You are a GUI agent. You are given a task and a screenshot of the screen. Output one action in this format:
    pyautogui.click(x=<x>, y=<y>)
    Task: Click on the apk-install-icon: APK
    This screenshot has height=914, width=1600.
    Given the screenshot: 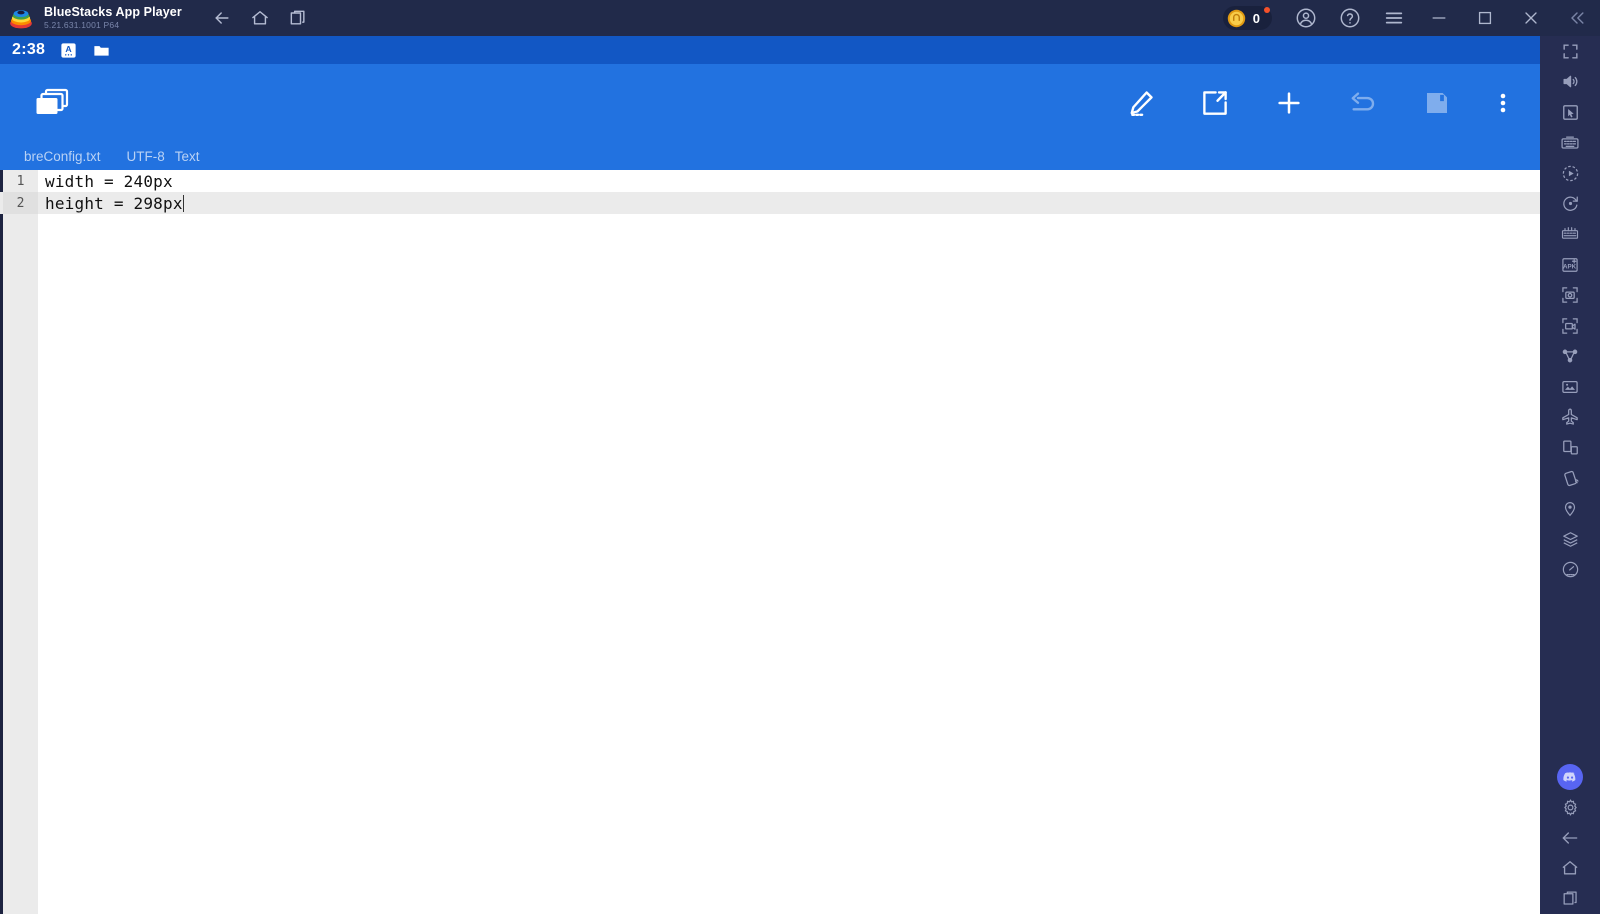 What is the action you would take?
    pyautogui.click(x=1570, y=264)
    